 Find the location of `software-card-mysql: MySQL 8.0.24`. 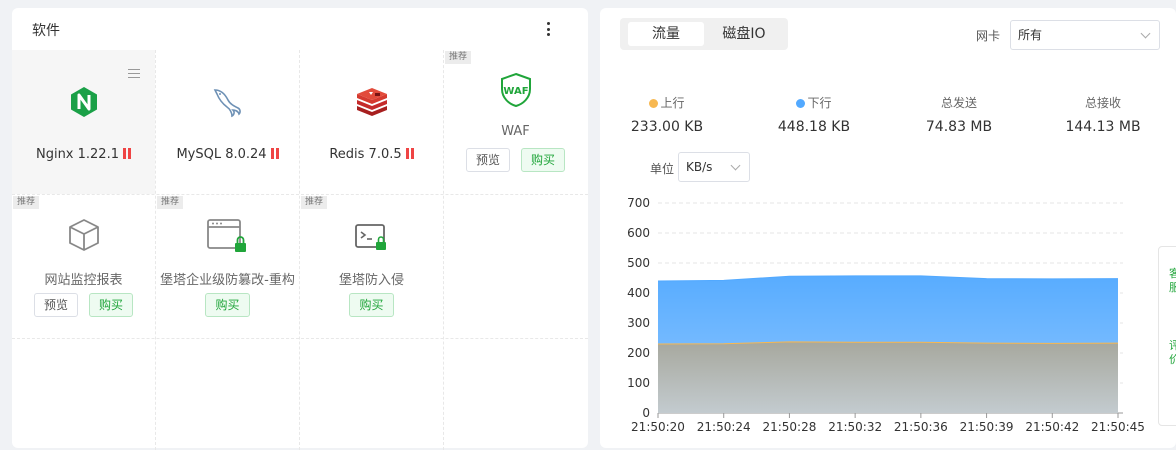

software-card-mysql: MySQL 8.0.24 is located at coordinates (227, 122).